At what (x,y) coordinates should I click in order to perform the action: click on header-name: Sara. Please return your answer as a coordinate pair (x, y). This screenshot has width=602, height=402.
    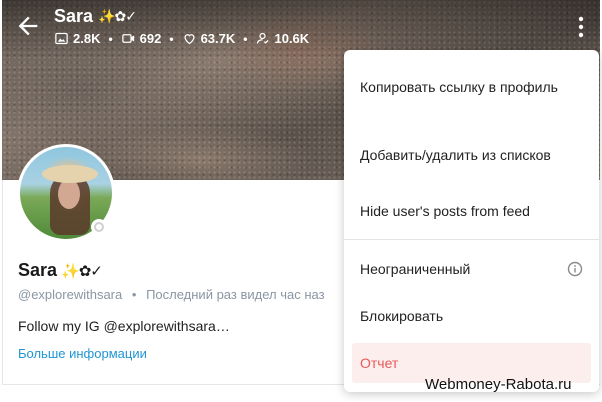
    Looking at the image, I should click on (74, 16).